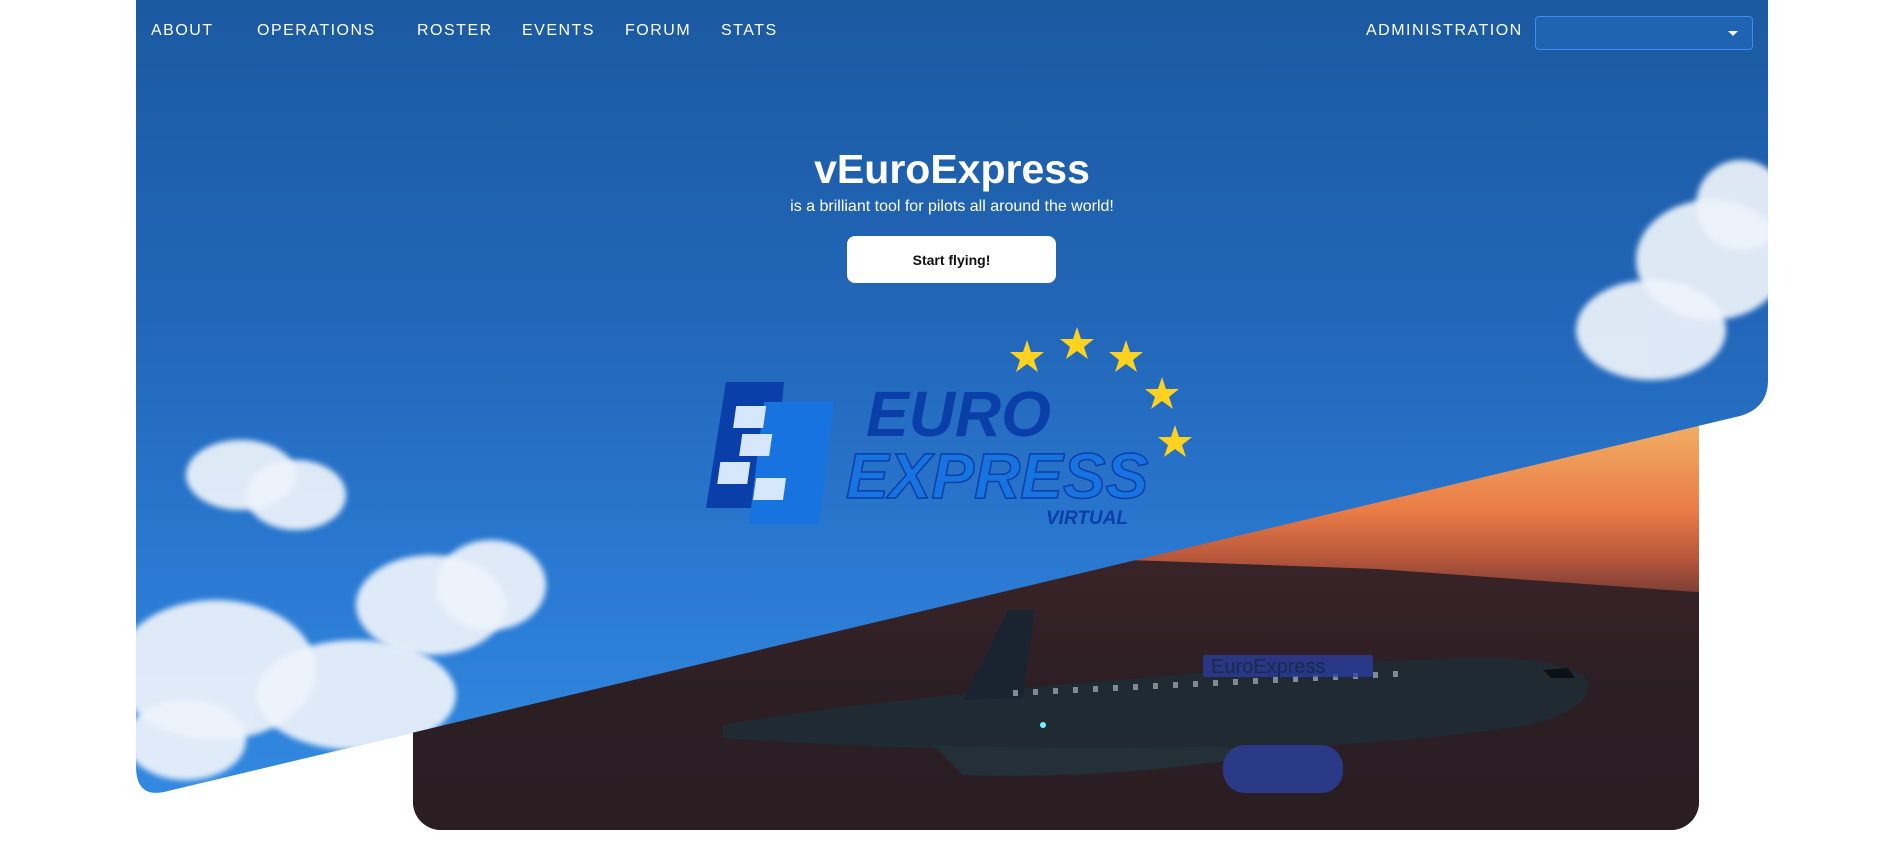  What do you see at coordinates (1087, 518) in the screenshot?
I see `logo-text-virtual: VIRTUAL` at bounding box center [1087, 518].